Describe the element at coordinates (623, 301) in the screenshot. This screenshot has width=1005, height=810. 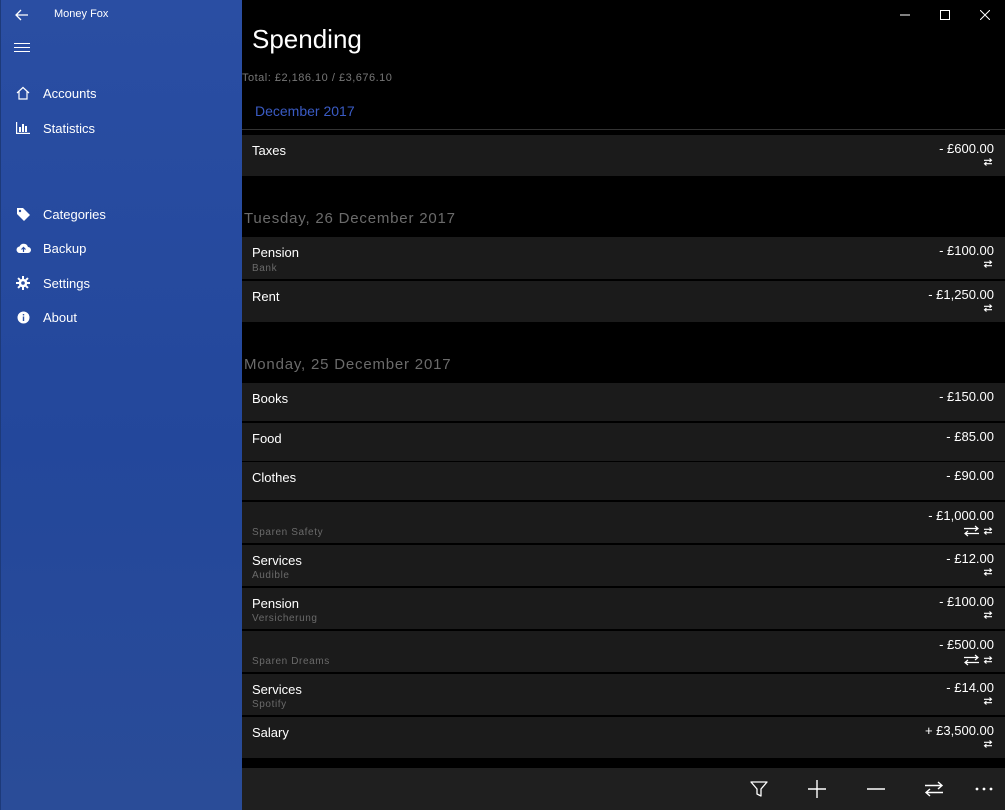
I see `payment-row: Rent - £1,250.00` at that location.